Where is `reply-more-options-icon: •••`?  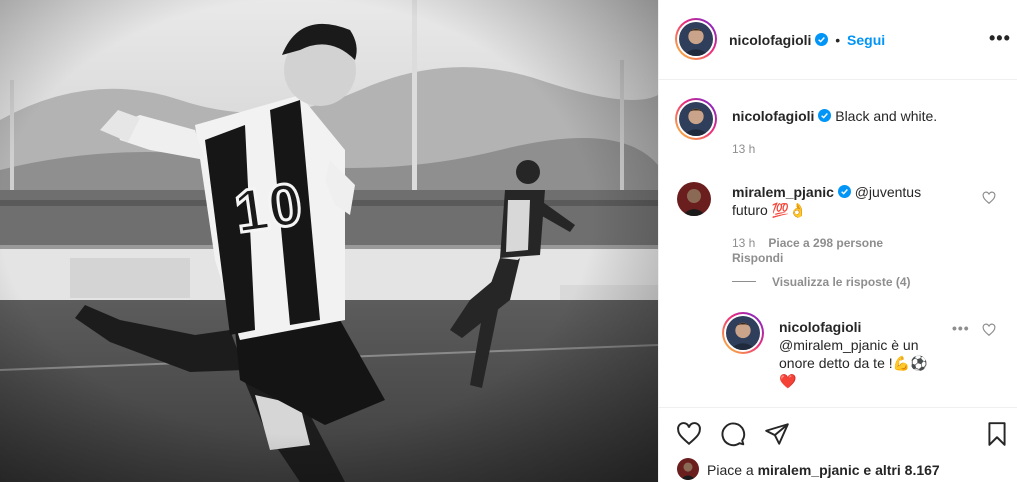 reply-more-options-icon: ••• is located at coordinates (961, 328).